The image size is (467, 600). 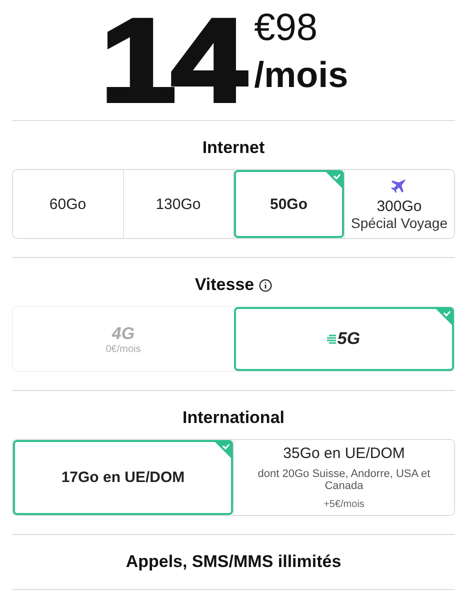 I want to click on airplane-icon, so click(x=399, y=186).